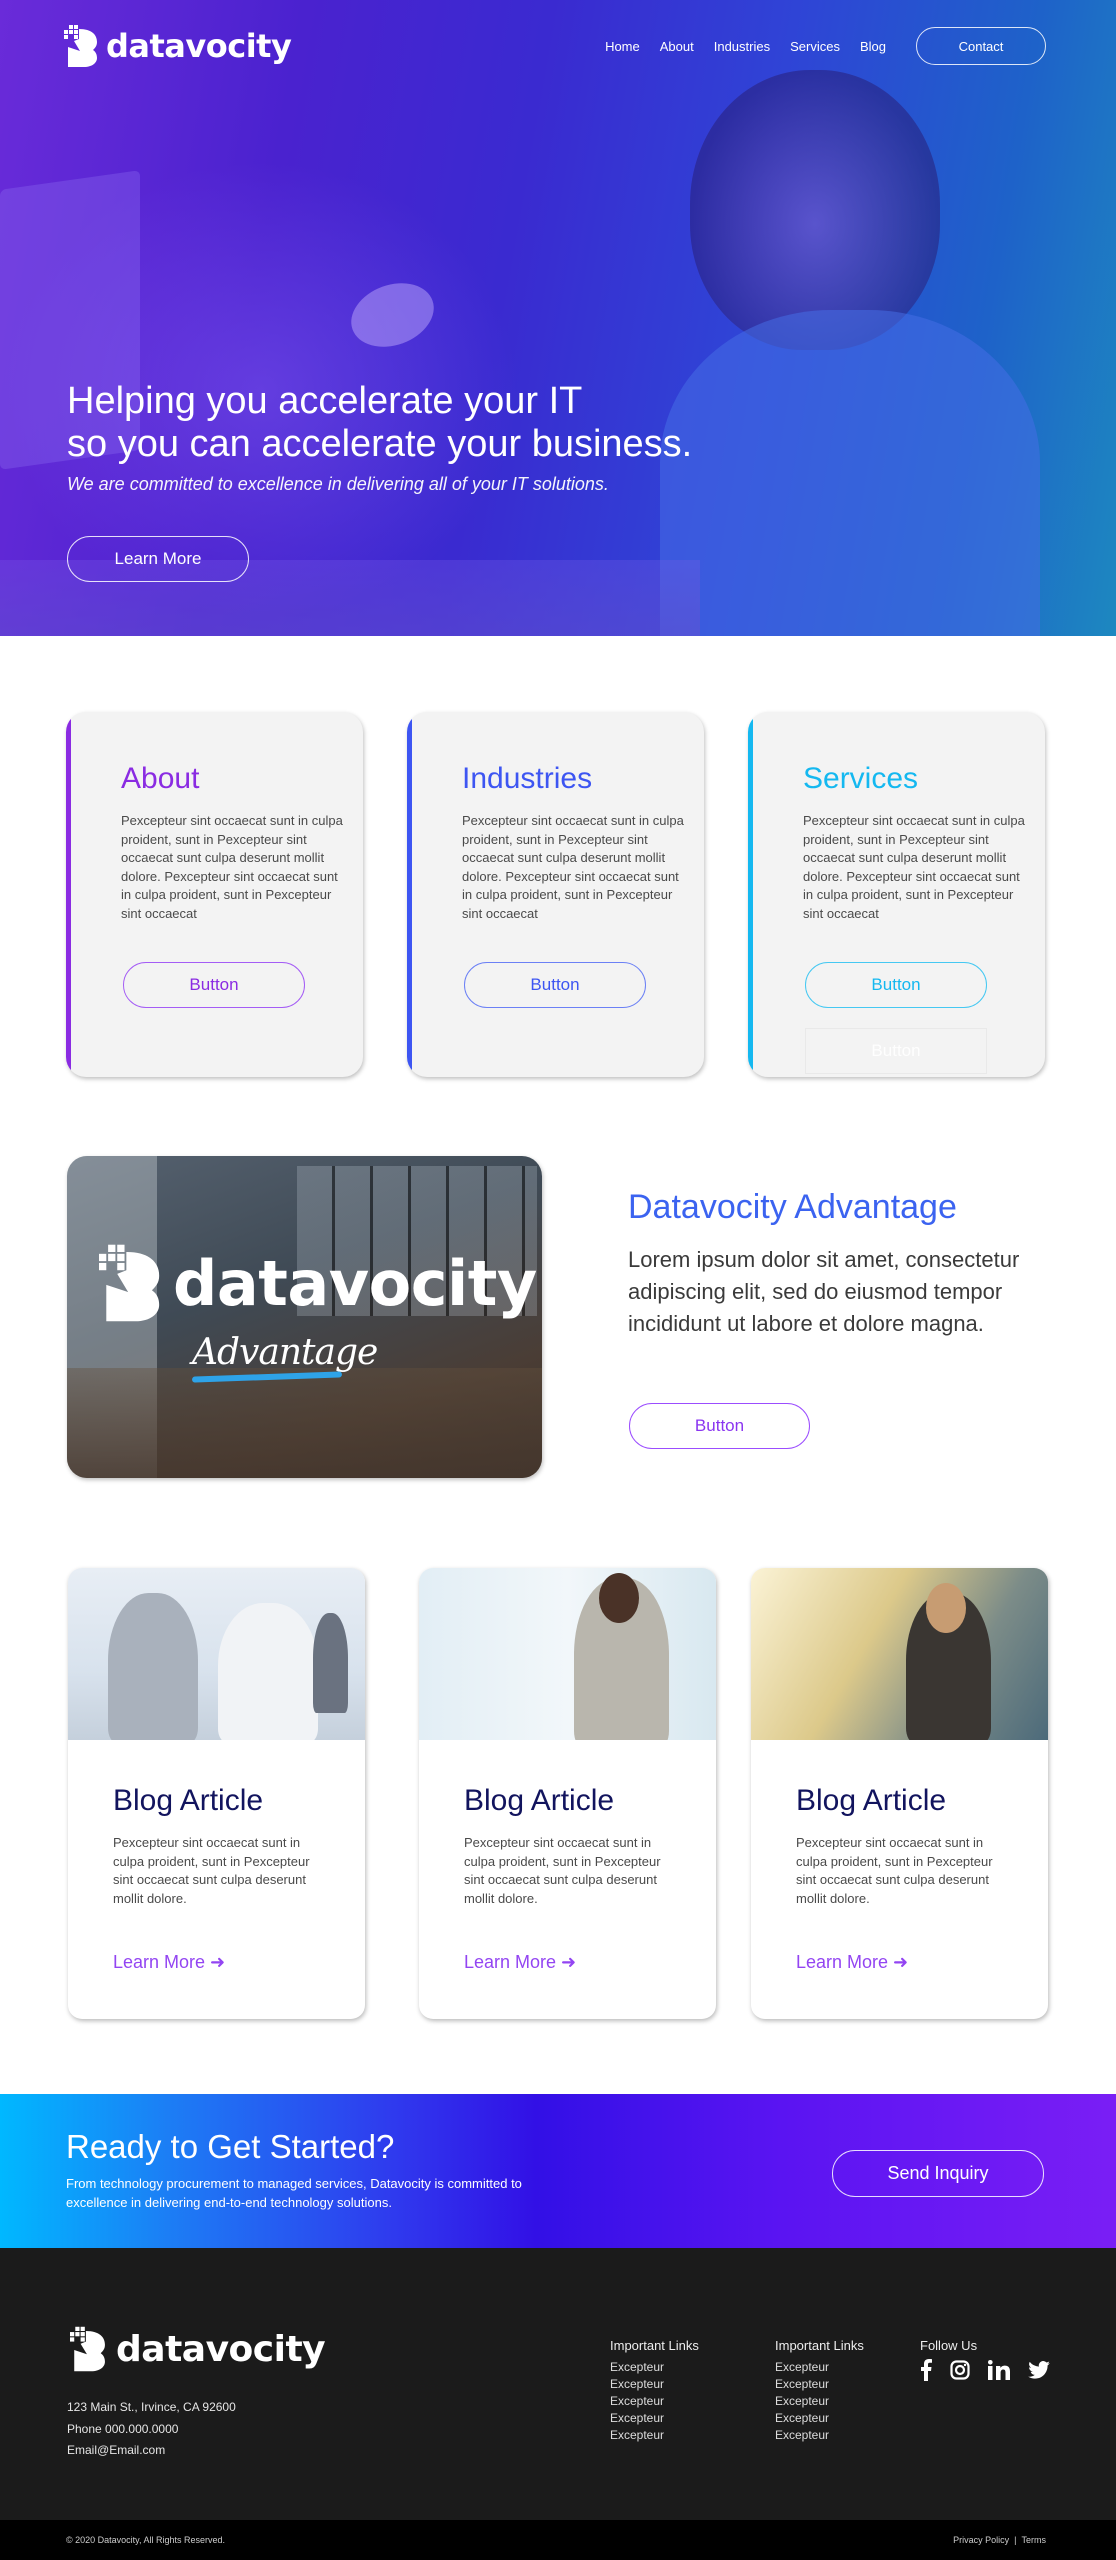 The image size is (1116, 2560). What do you see at coordinates (123, 2428) in the screenshot?
I see `footer-phone: Phone 000.000.0000` at bounding box center [123, 2428].